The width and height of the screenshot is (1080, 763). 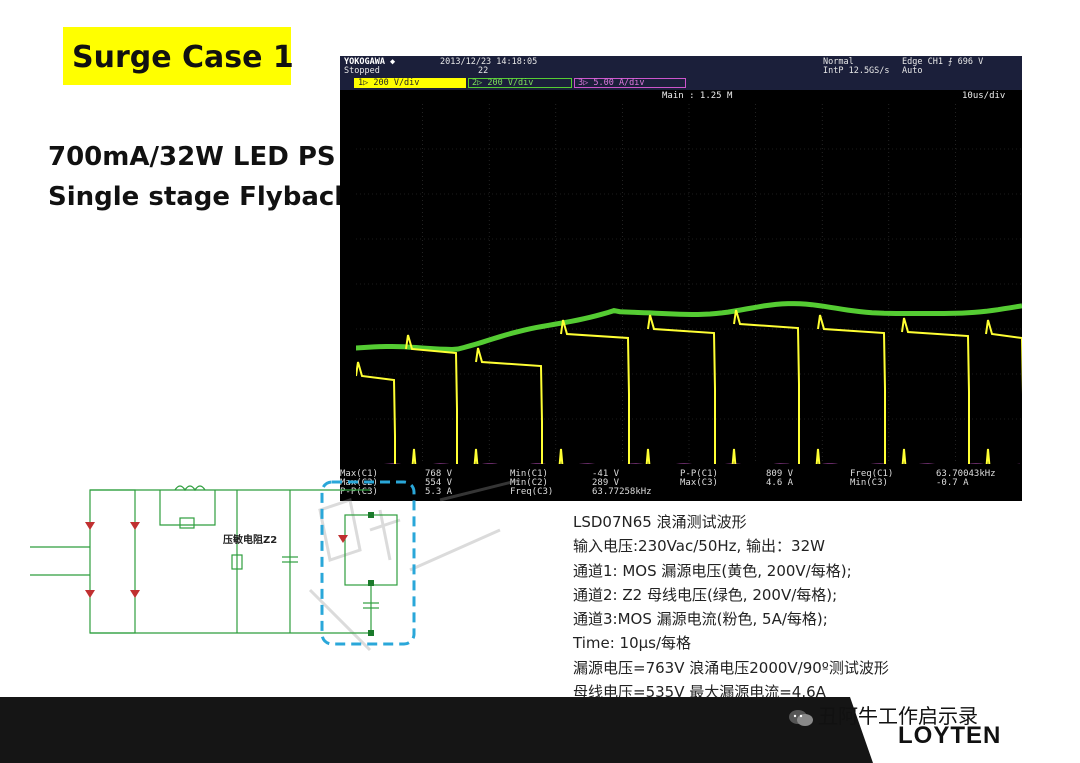 I want to click on meas-value: -0.7 A, so click(x=952, y=483).